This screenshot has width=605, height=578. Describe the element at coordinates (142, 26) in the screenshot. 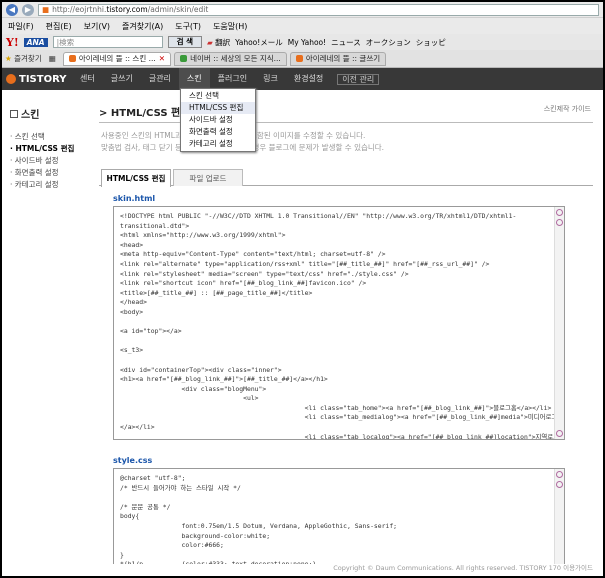

I see `menu-favorites: 즐겨찾기(A)` at that location.